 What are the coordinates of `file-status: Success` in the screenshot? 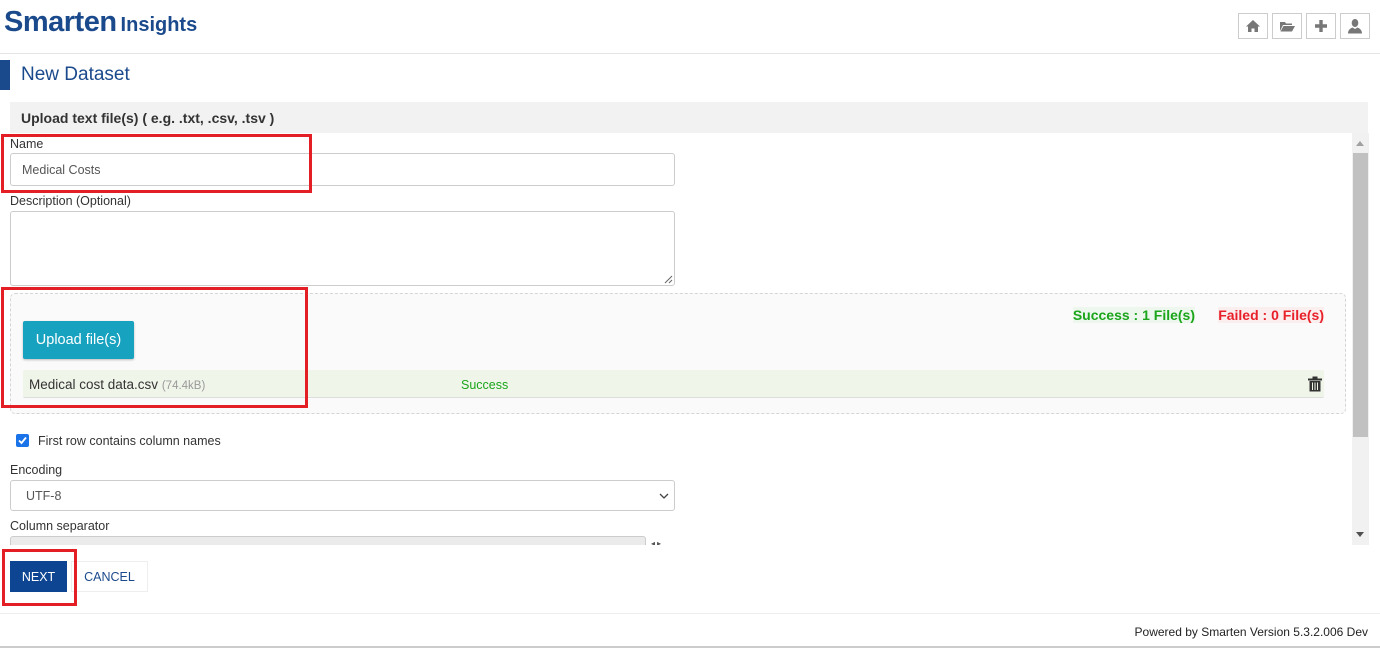 It's located at (485, 385).